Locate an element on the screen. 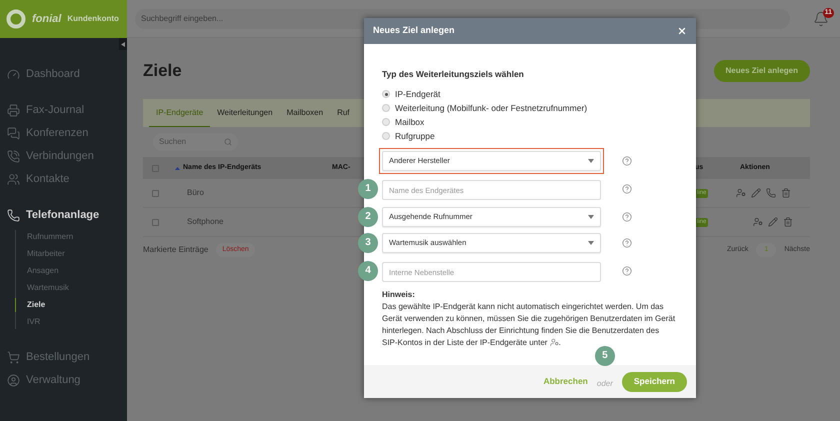 This screenshot has width=840, height=421. hint-title: Hinweis: is located at coordinates (399, 294).